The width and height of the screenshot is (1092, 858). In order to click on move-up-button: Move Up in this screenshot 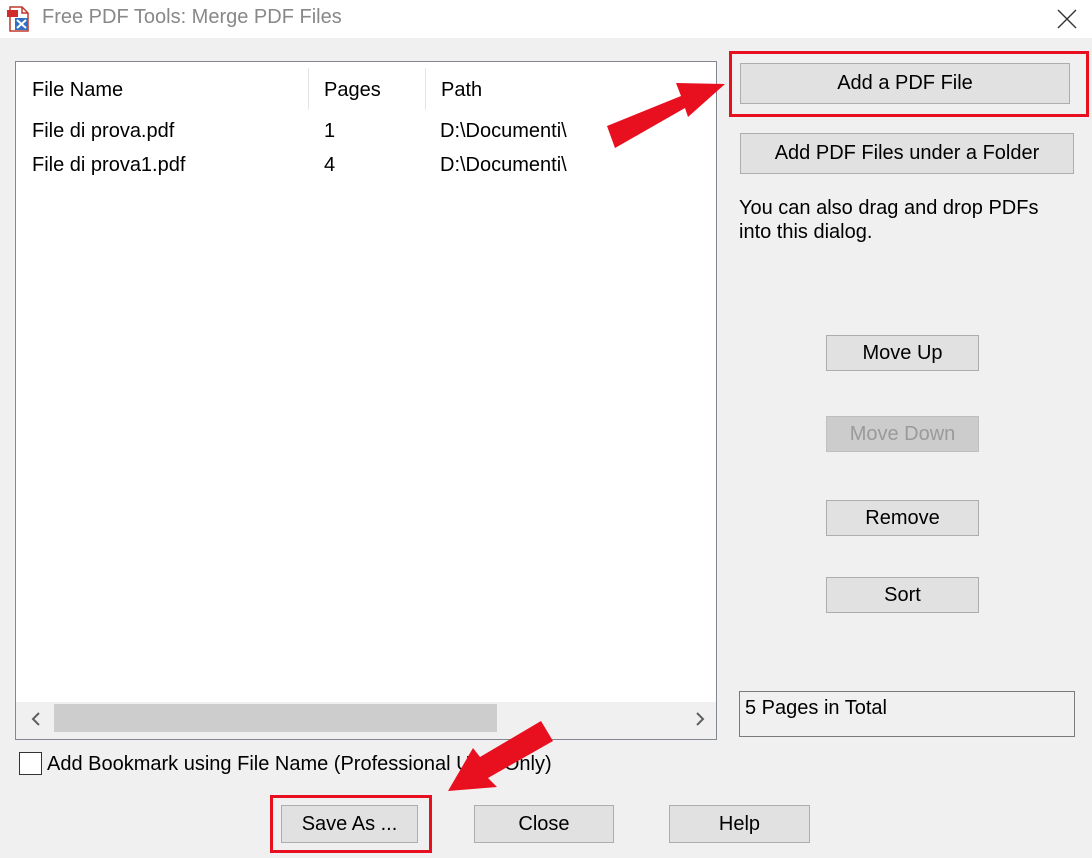, I will do `click(902, 353)`.